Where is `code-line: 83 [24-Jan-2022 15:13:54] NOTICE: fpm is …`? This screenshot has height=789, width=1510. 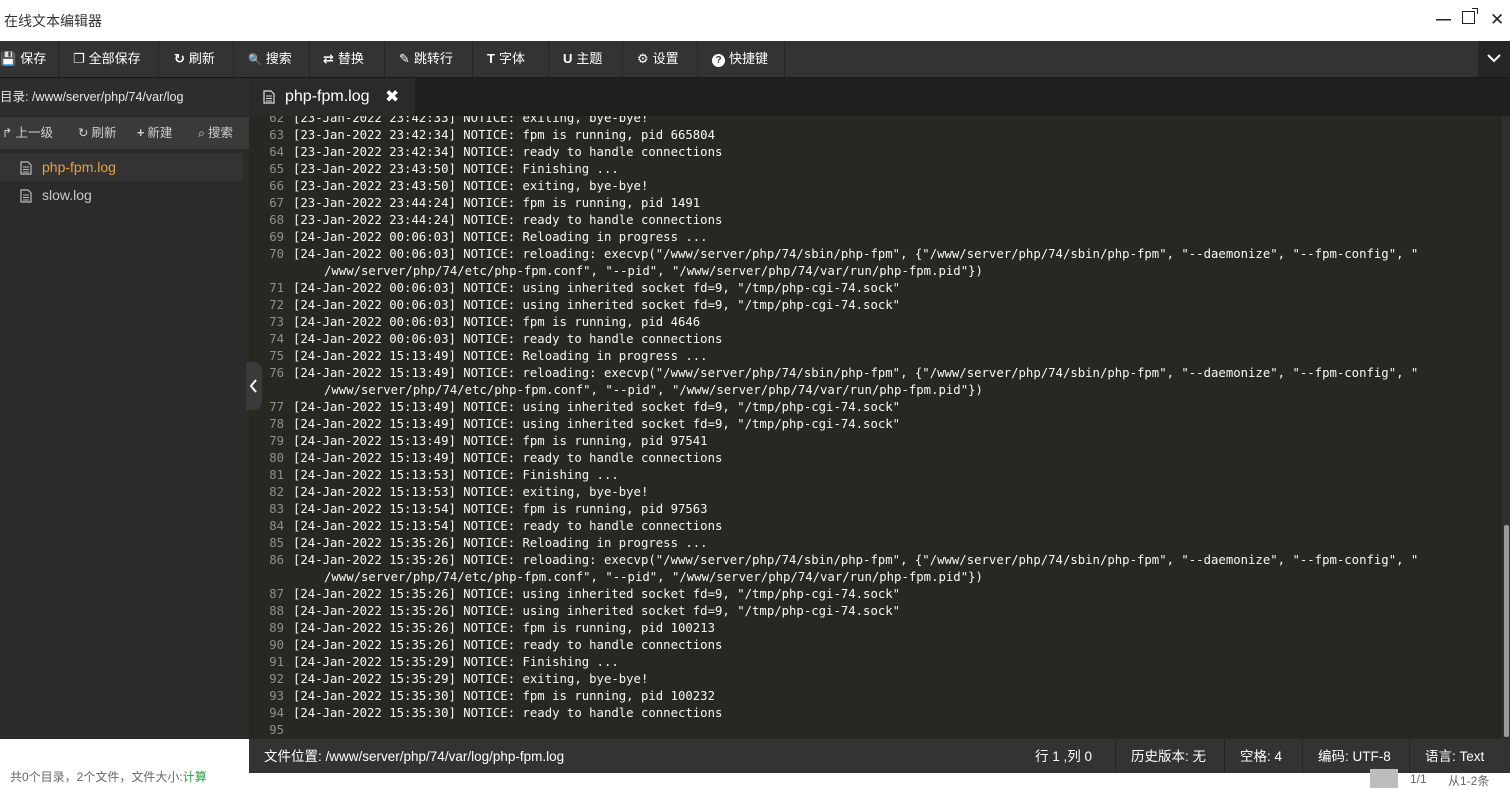 code-line: 83 [24-Jan-2022 15:13:54] NOTICE: fpm is … is located at coordinates (875, 509).